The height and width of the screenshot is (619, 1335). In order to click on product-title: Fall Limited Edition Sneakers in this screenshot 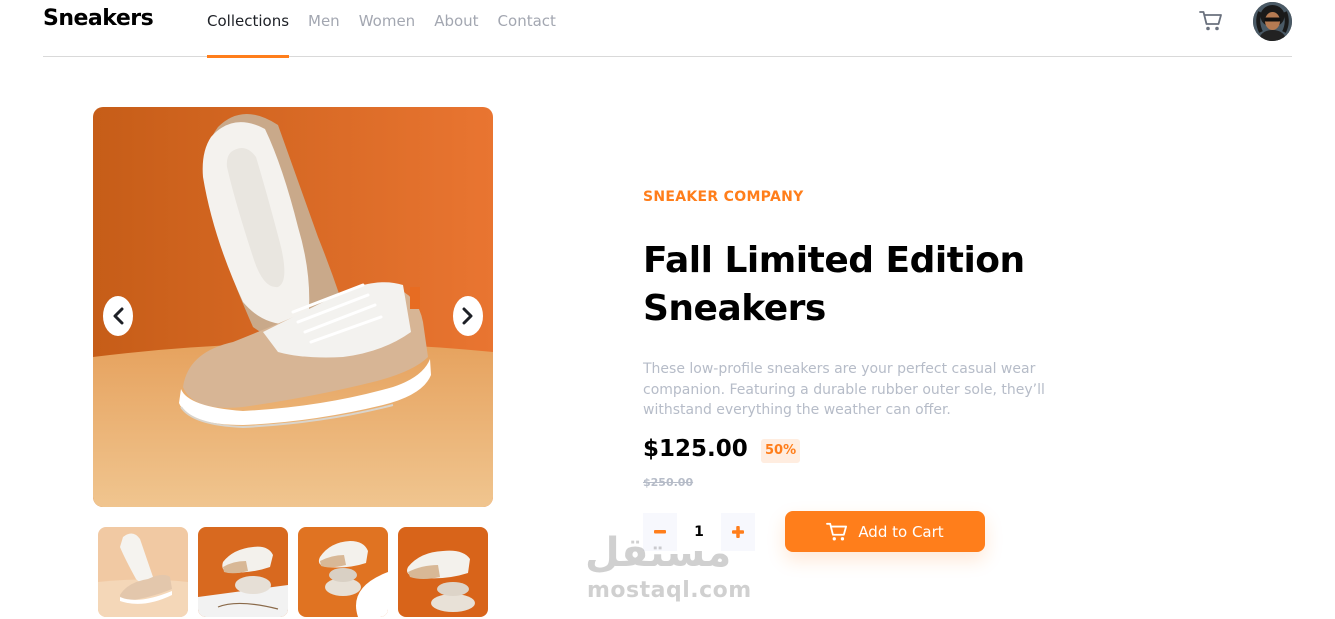, I will do `click(834, 284)`.